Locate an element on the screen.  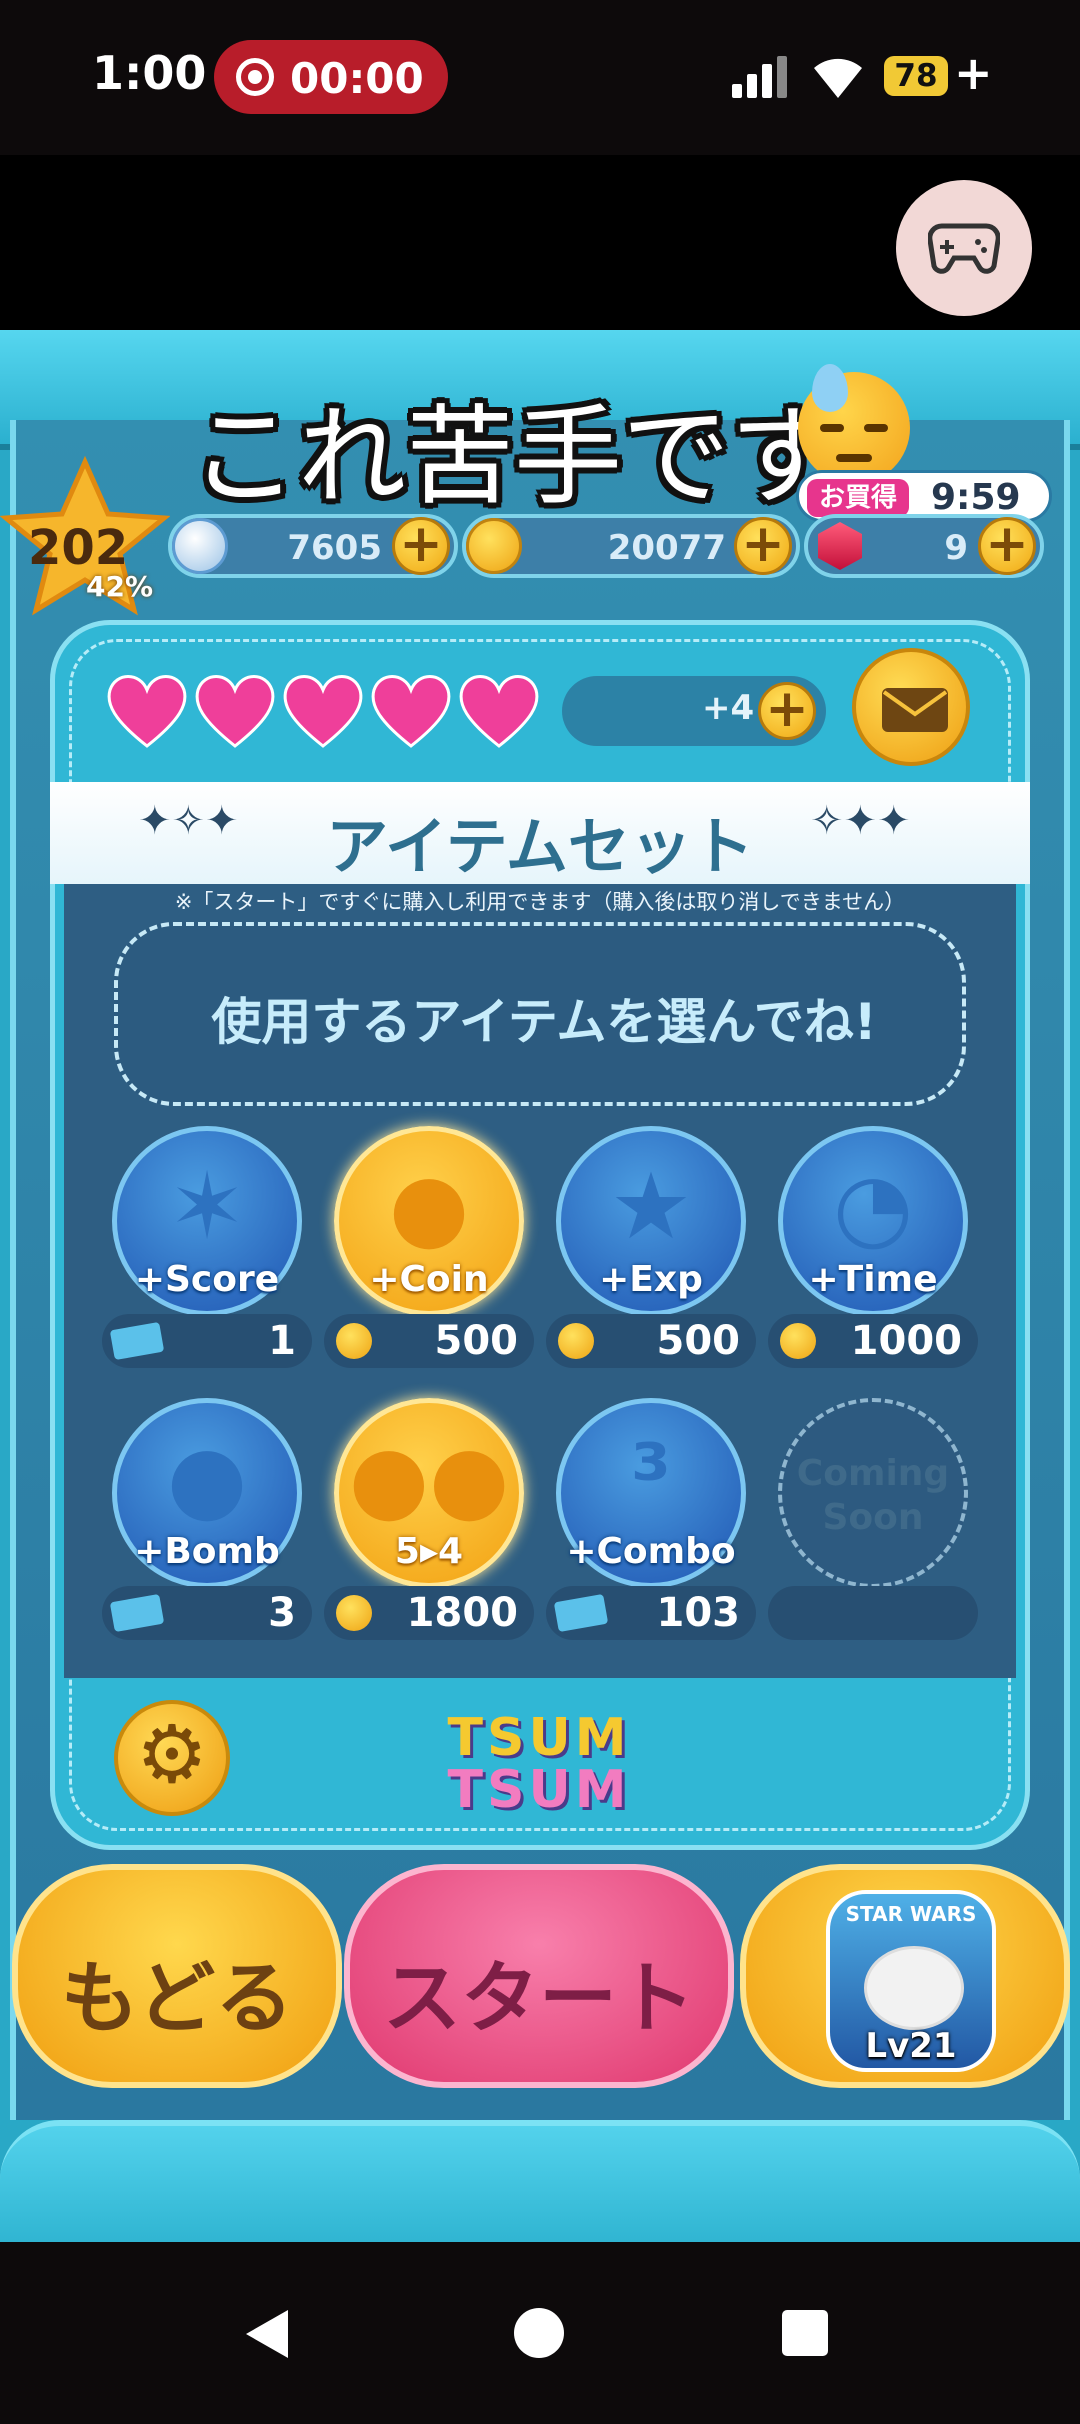
item-label: +Combo is located at coordinates (651, 1551).